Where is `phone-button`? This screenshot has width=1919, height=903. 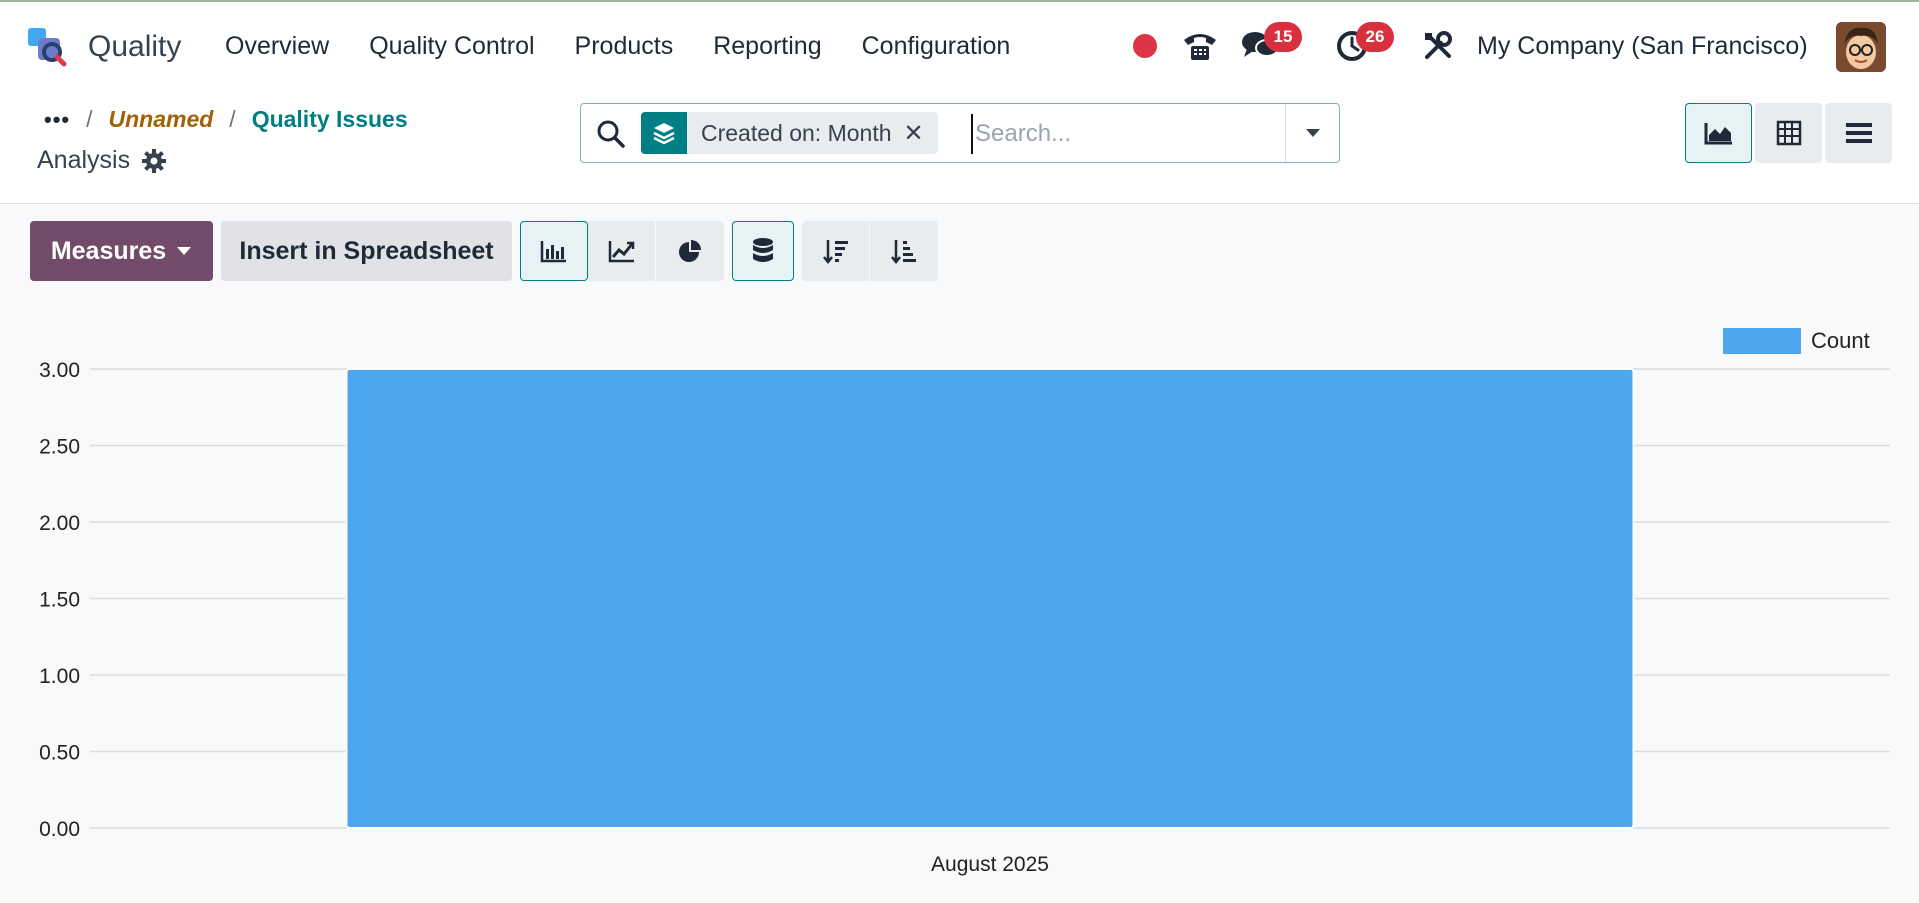
phone-button is located at coordinates (1200, 46).